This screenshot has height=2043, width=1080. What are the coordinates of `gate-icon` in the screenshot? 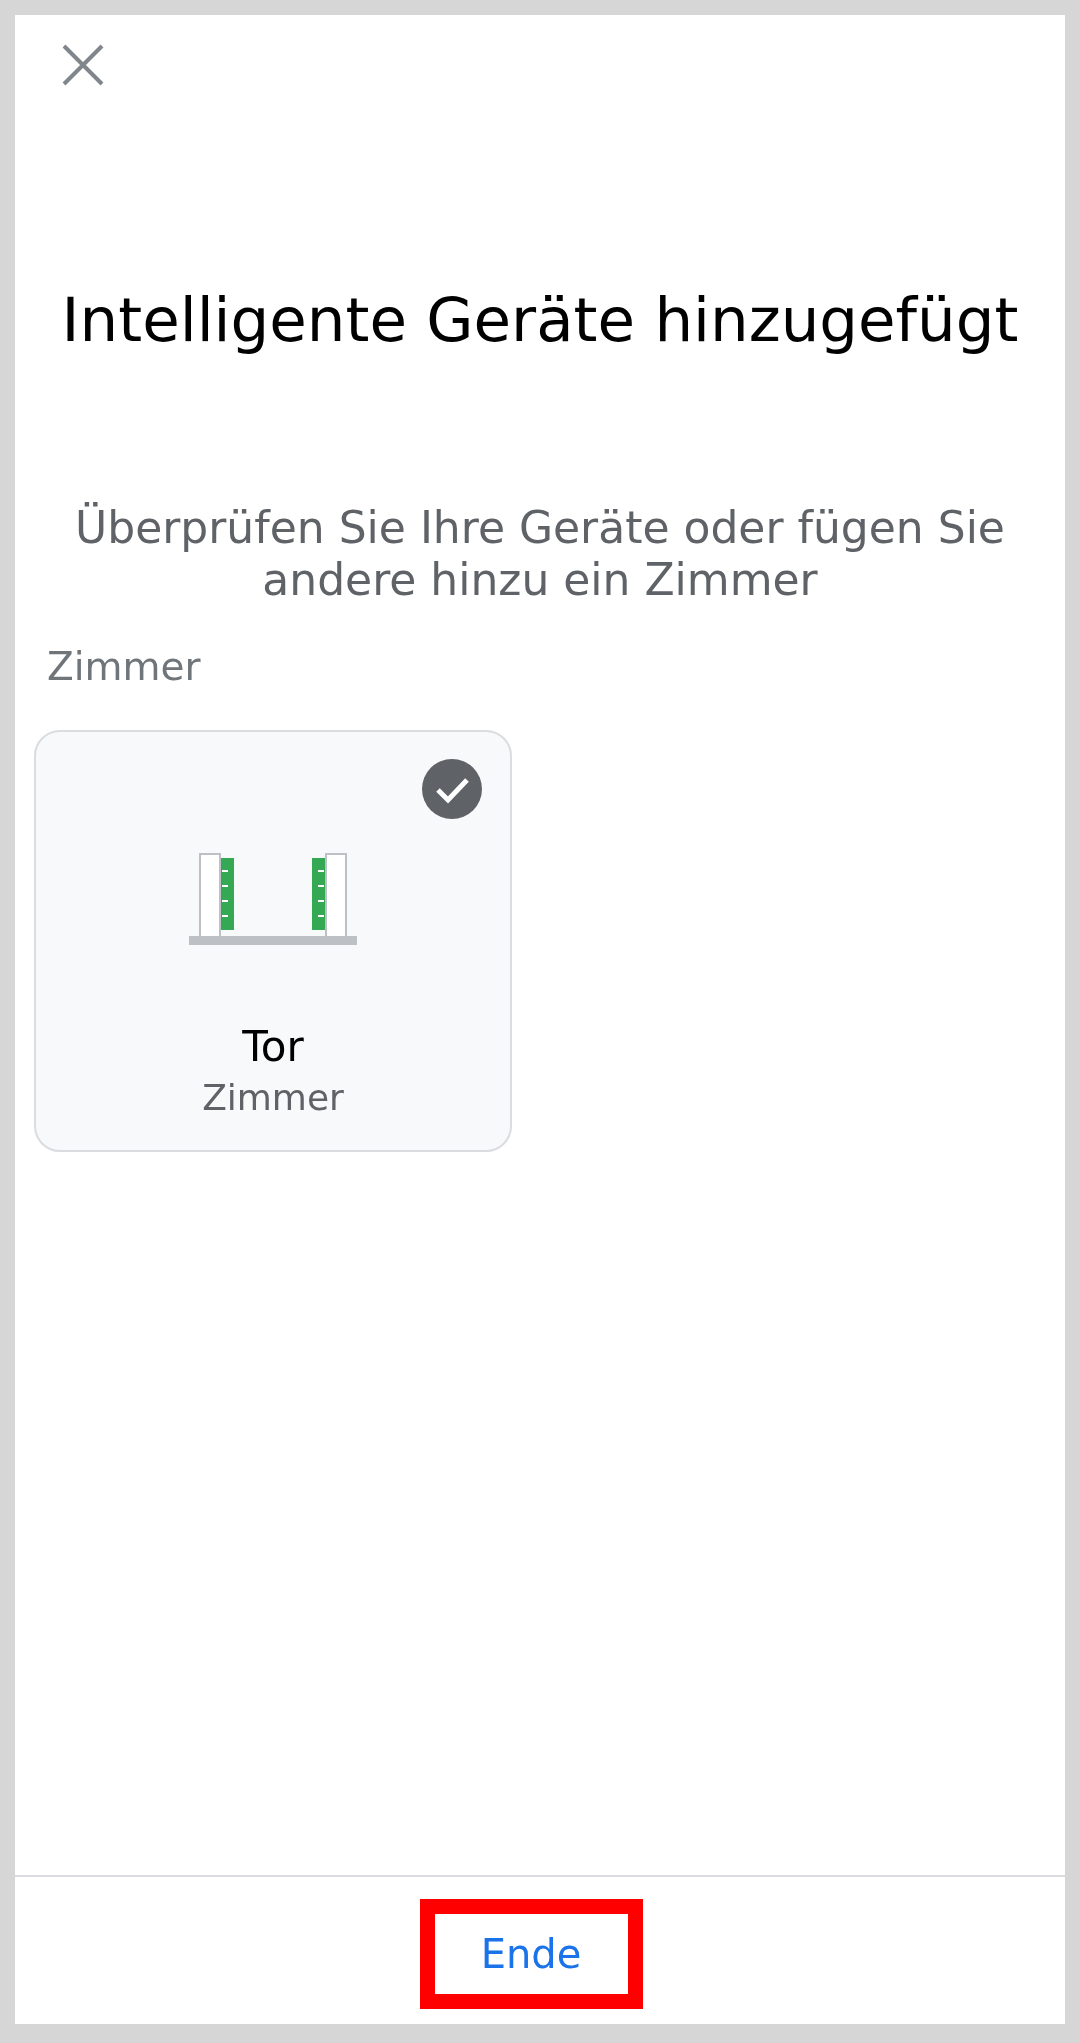 It's located at (273, 898).